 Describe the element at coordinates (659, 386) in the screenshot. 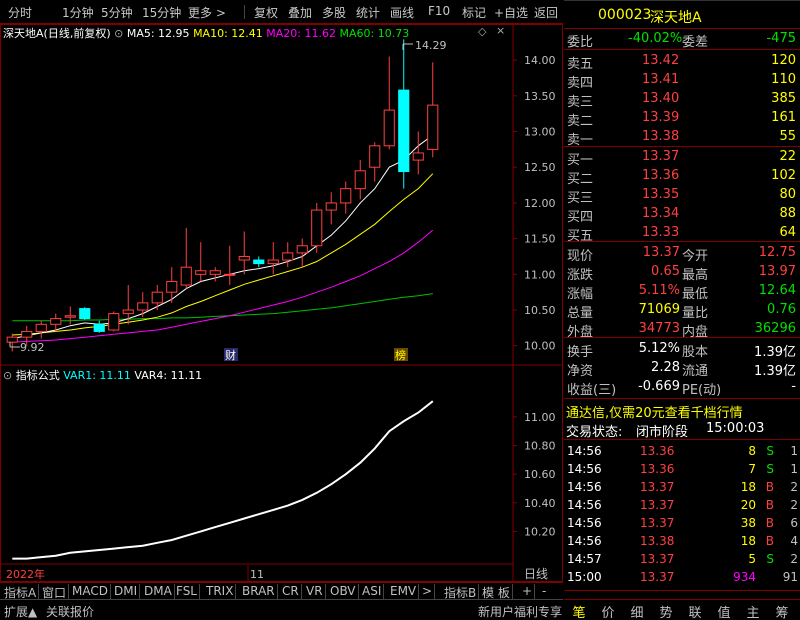

I see `stat-value: -0.669` at that location.